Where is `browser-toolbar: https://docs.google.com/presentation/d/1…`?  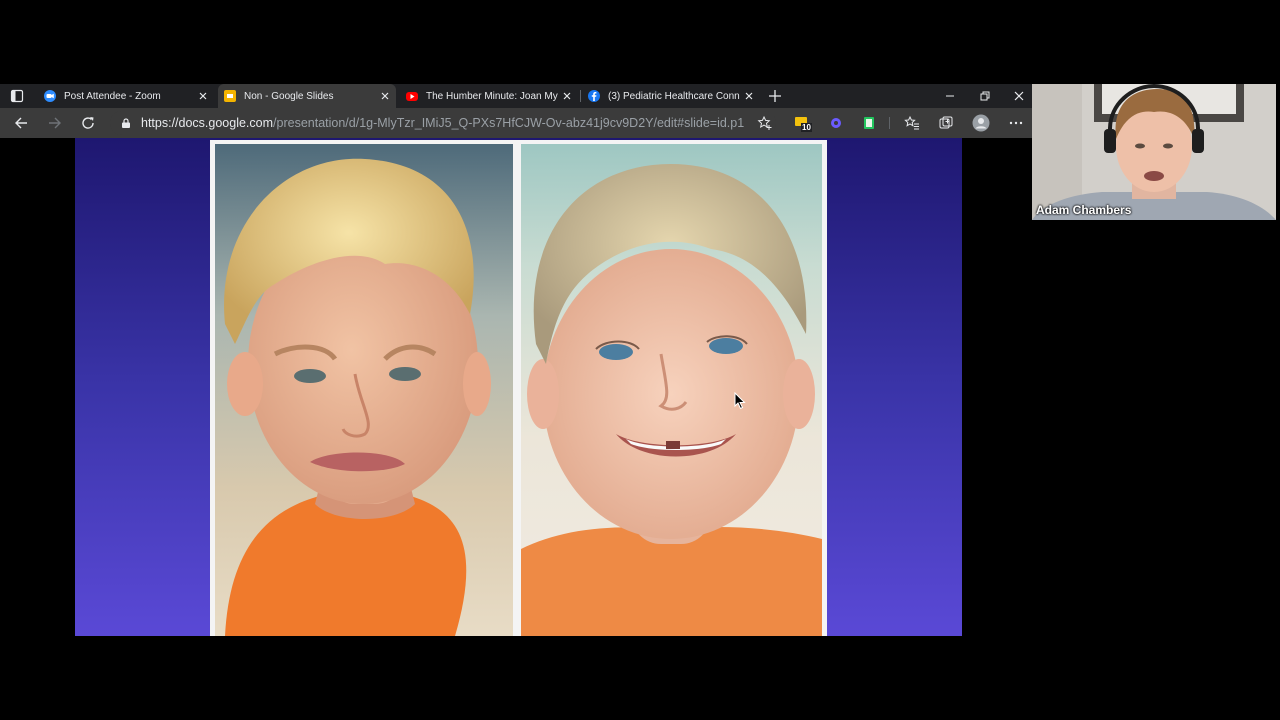
browser-toolbar: https://docs.google.com/presentation/d/1… is located at coordinates (516, 123).